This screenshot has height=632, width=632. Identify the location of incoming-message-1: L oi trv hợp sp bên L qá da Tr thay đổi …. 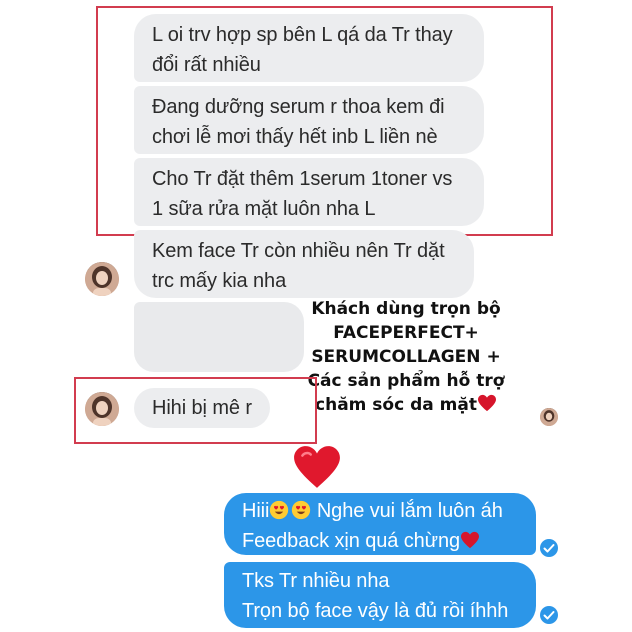
(309, 48).